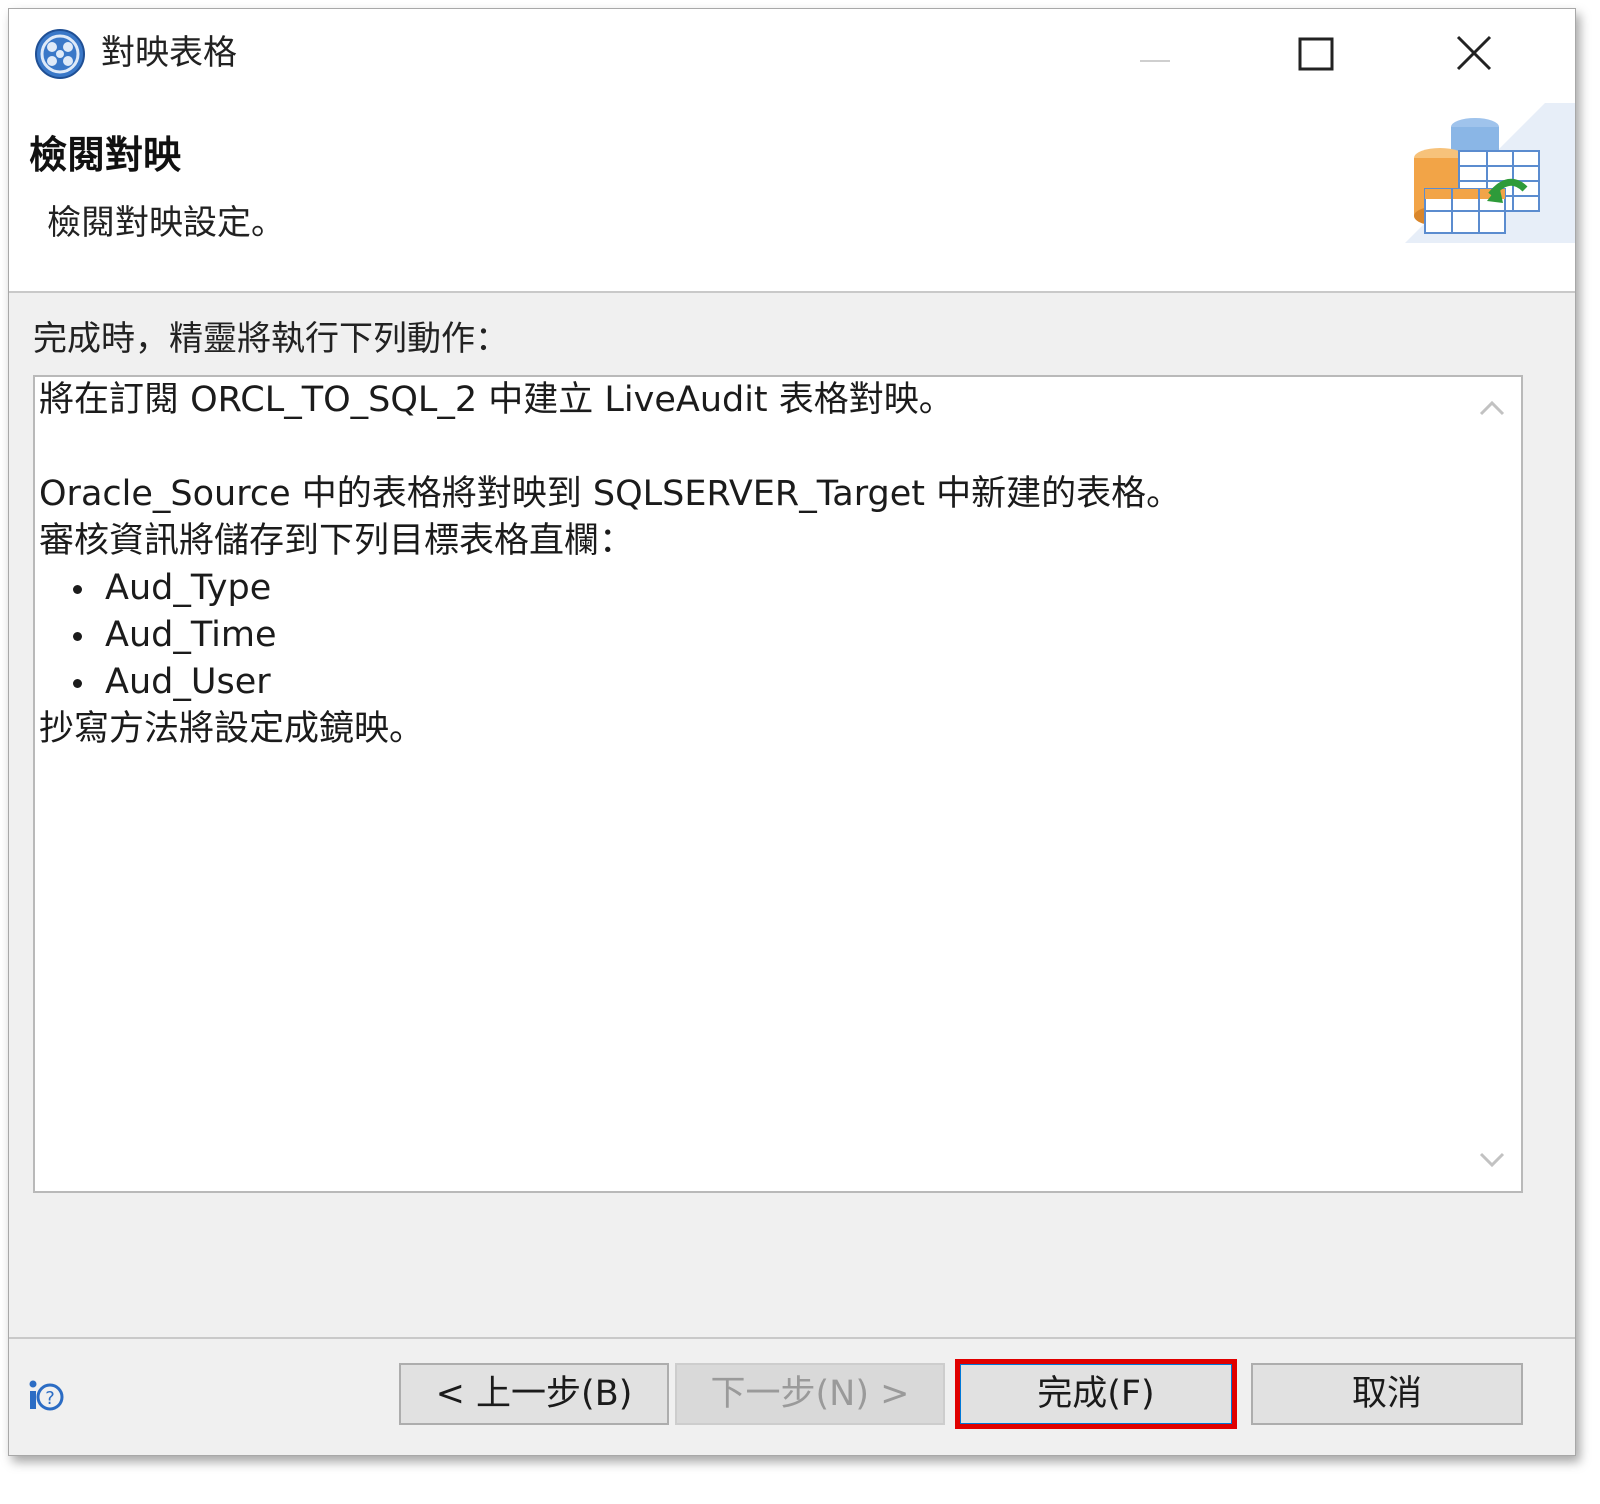  Describe the element at coordinates (166, 223) in the screenshot. I see `page-description: 檢閱對映設定。` at that location.